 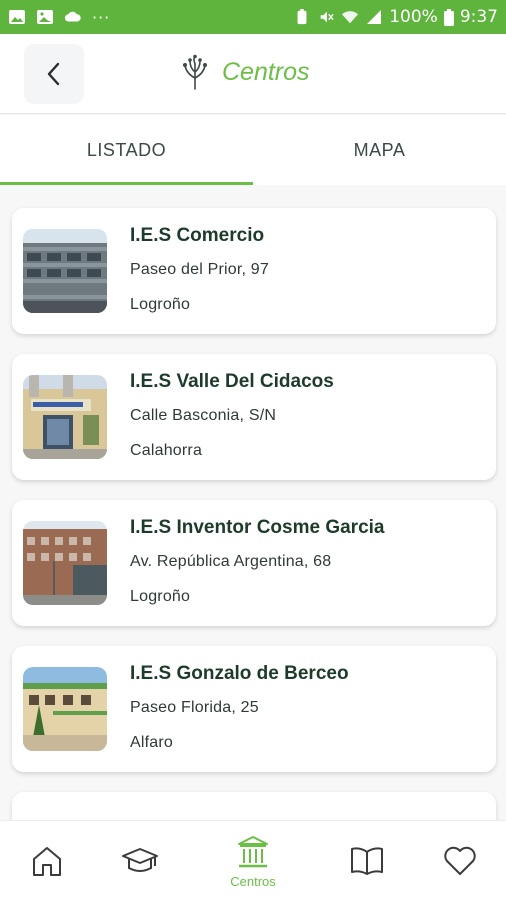 I want to click on heart-icon, so click(x=460, y=860).